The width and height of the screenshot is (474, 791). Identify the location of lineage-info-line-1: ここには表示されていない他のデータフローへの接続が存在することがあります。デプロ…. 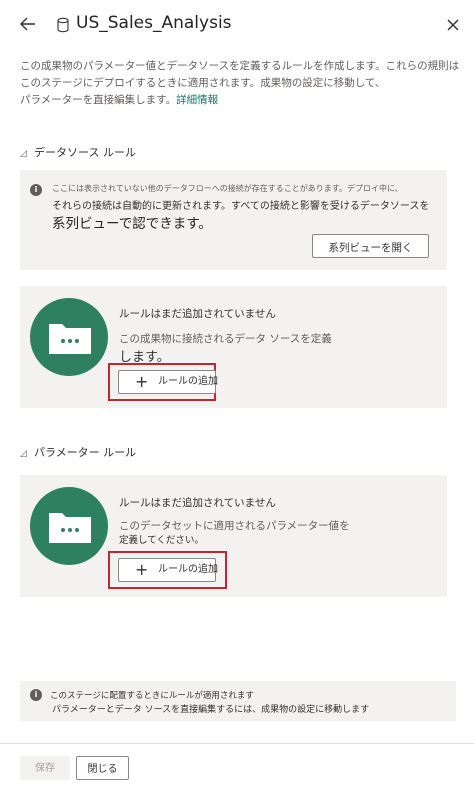
(227, 188).